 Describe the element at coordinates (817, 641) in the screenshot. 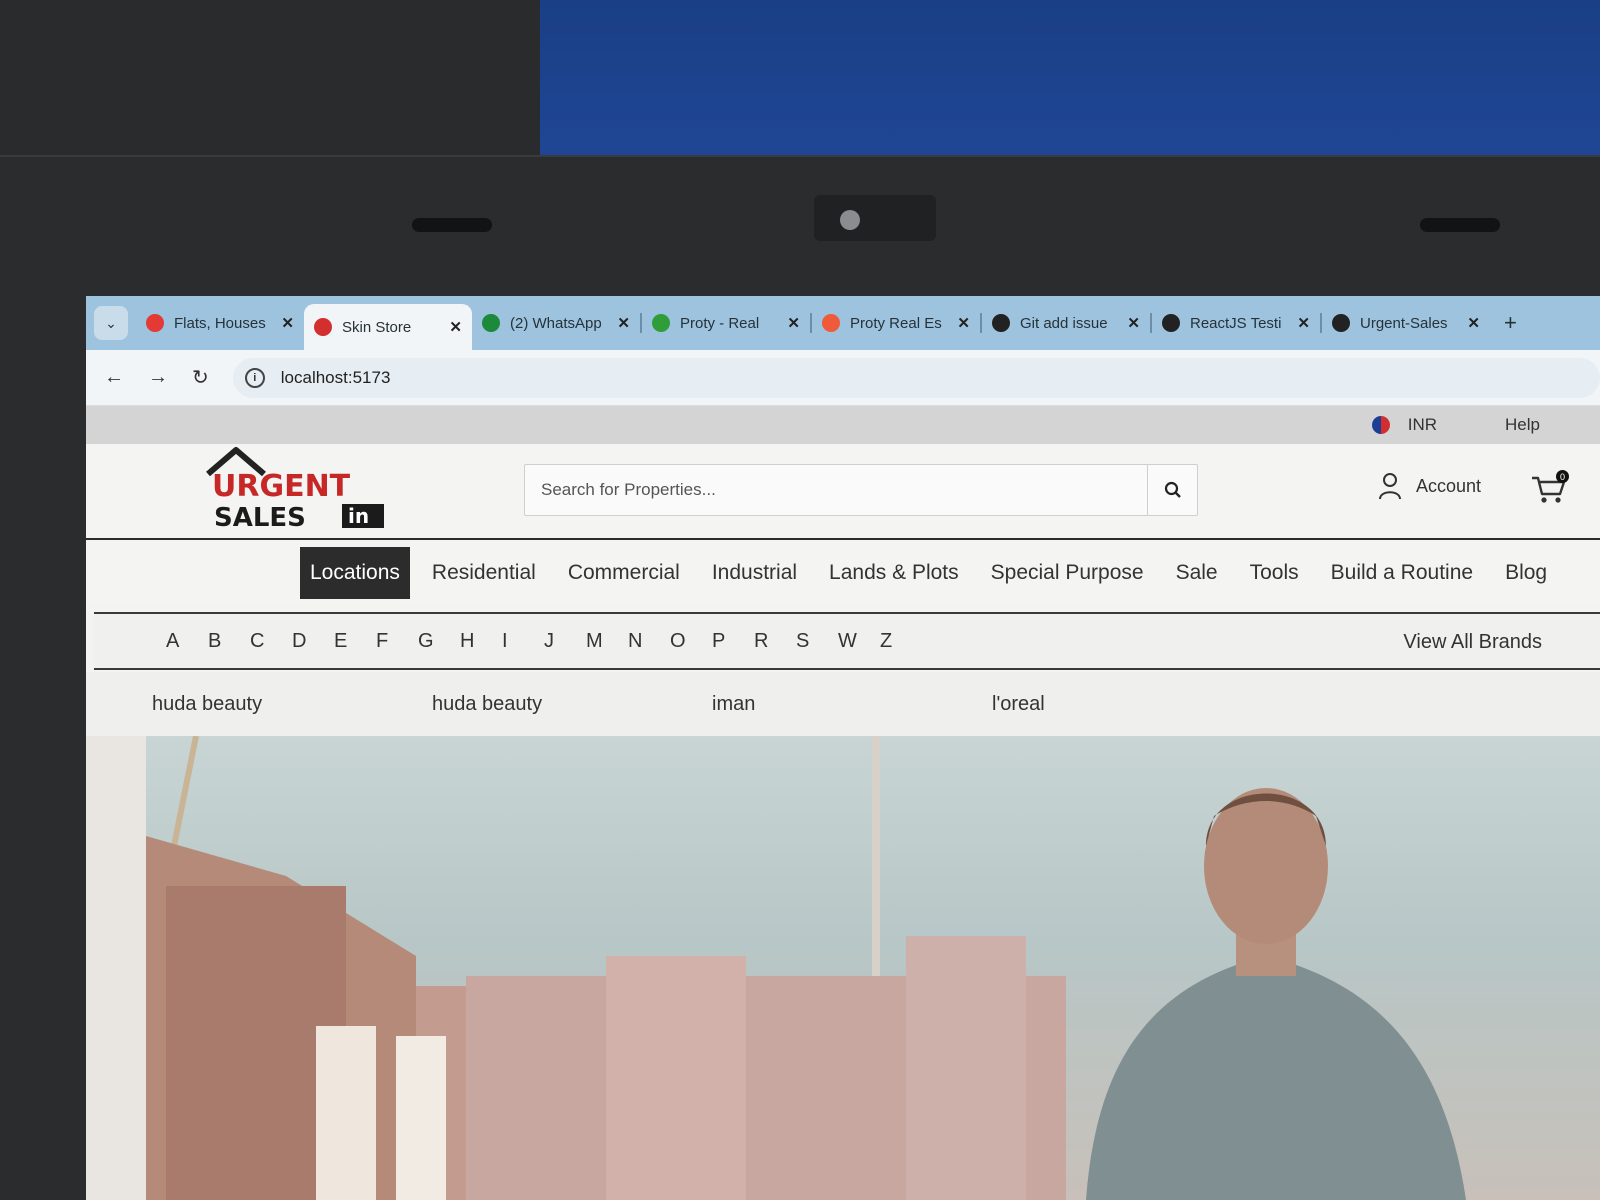

I see `alphabet-letter: S` at that location.